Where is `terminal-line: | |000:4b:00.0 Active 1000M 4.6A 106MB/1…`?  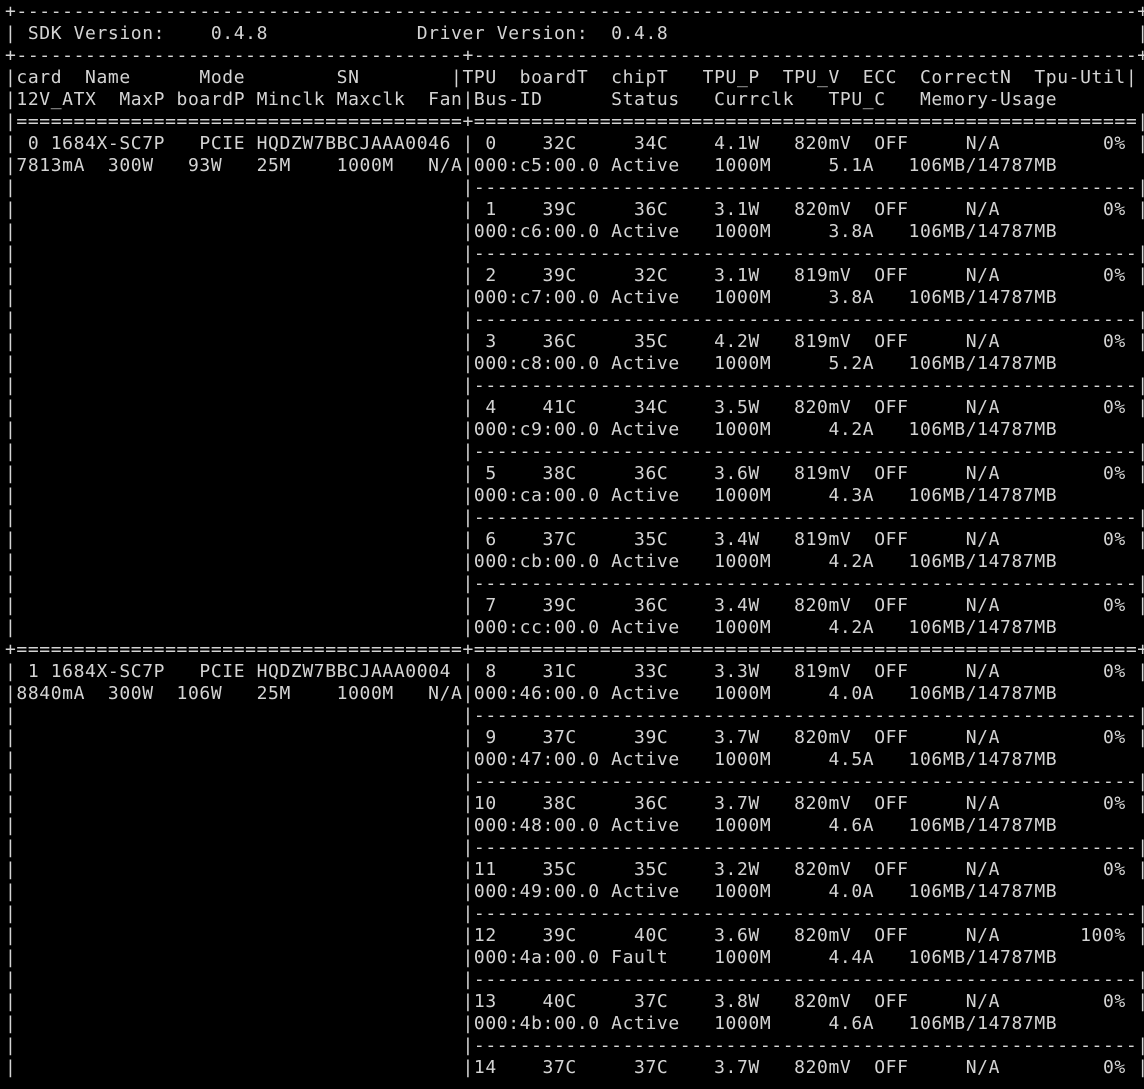 terminal-line: | |000:4b:00.0 Active 1000M 4.6A 106MB/1… is located at coordinates (574, 1023).